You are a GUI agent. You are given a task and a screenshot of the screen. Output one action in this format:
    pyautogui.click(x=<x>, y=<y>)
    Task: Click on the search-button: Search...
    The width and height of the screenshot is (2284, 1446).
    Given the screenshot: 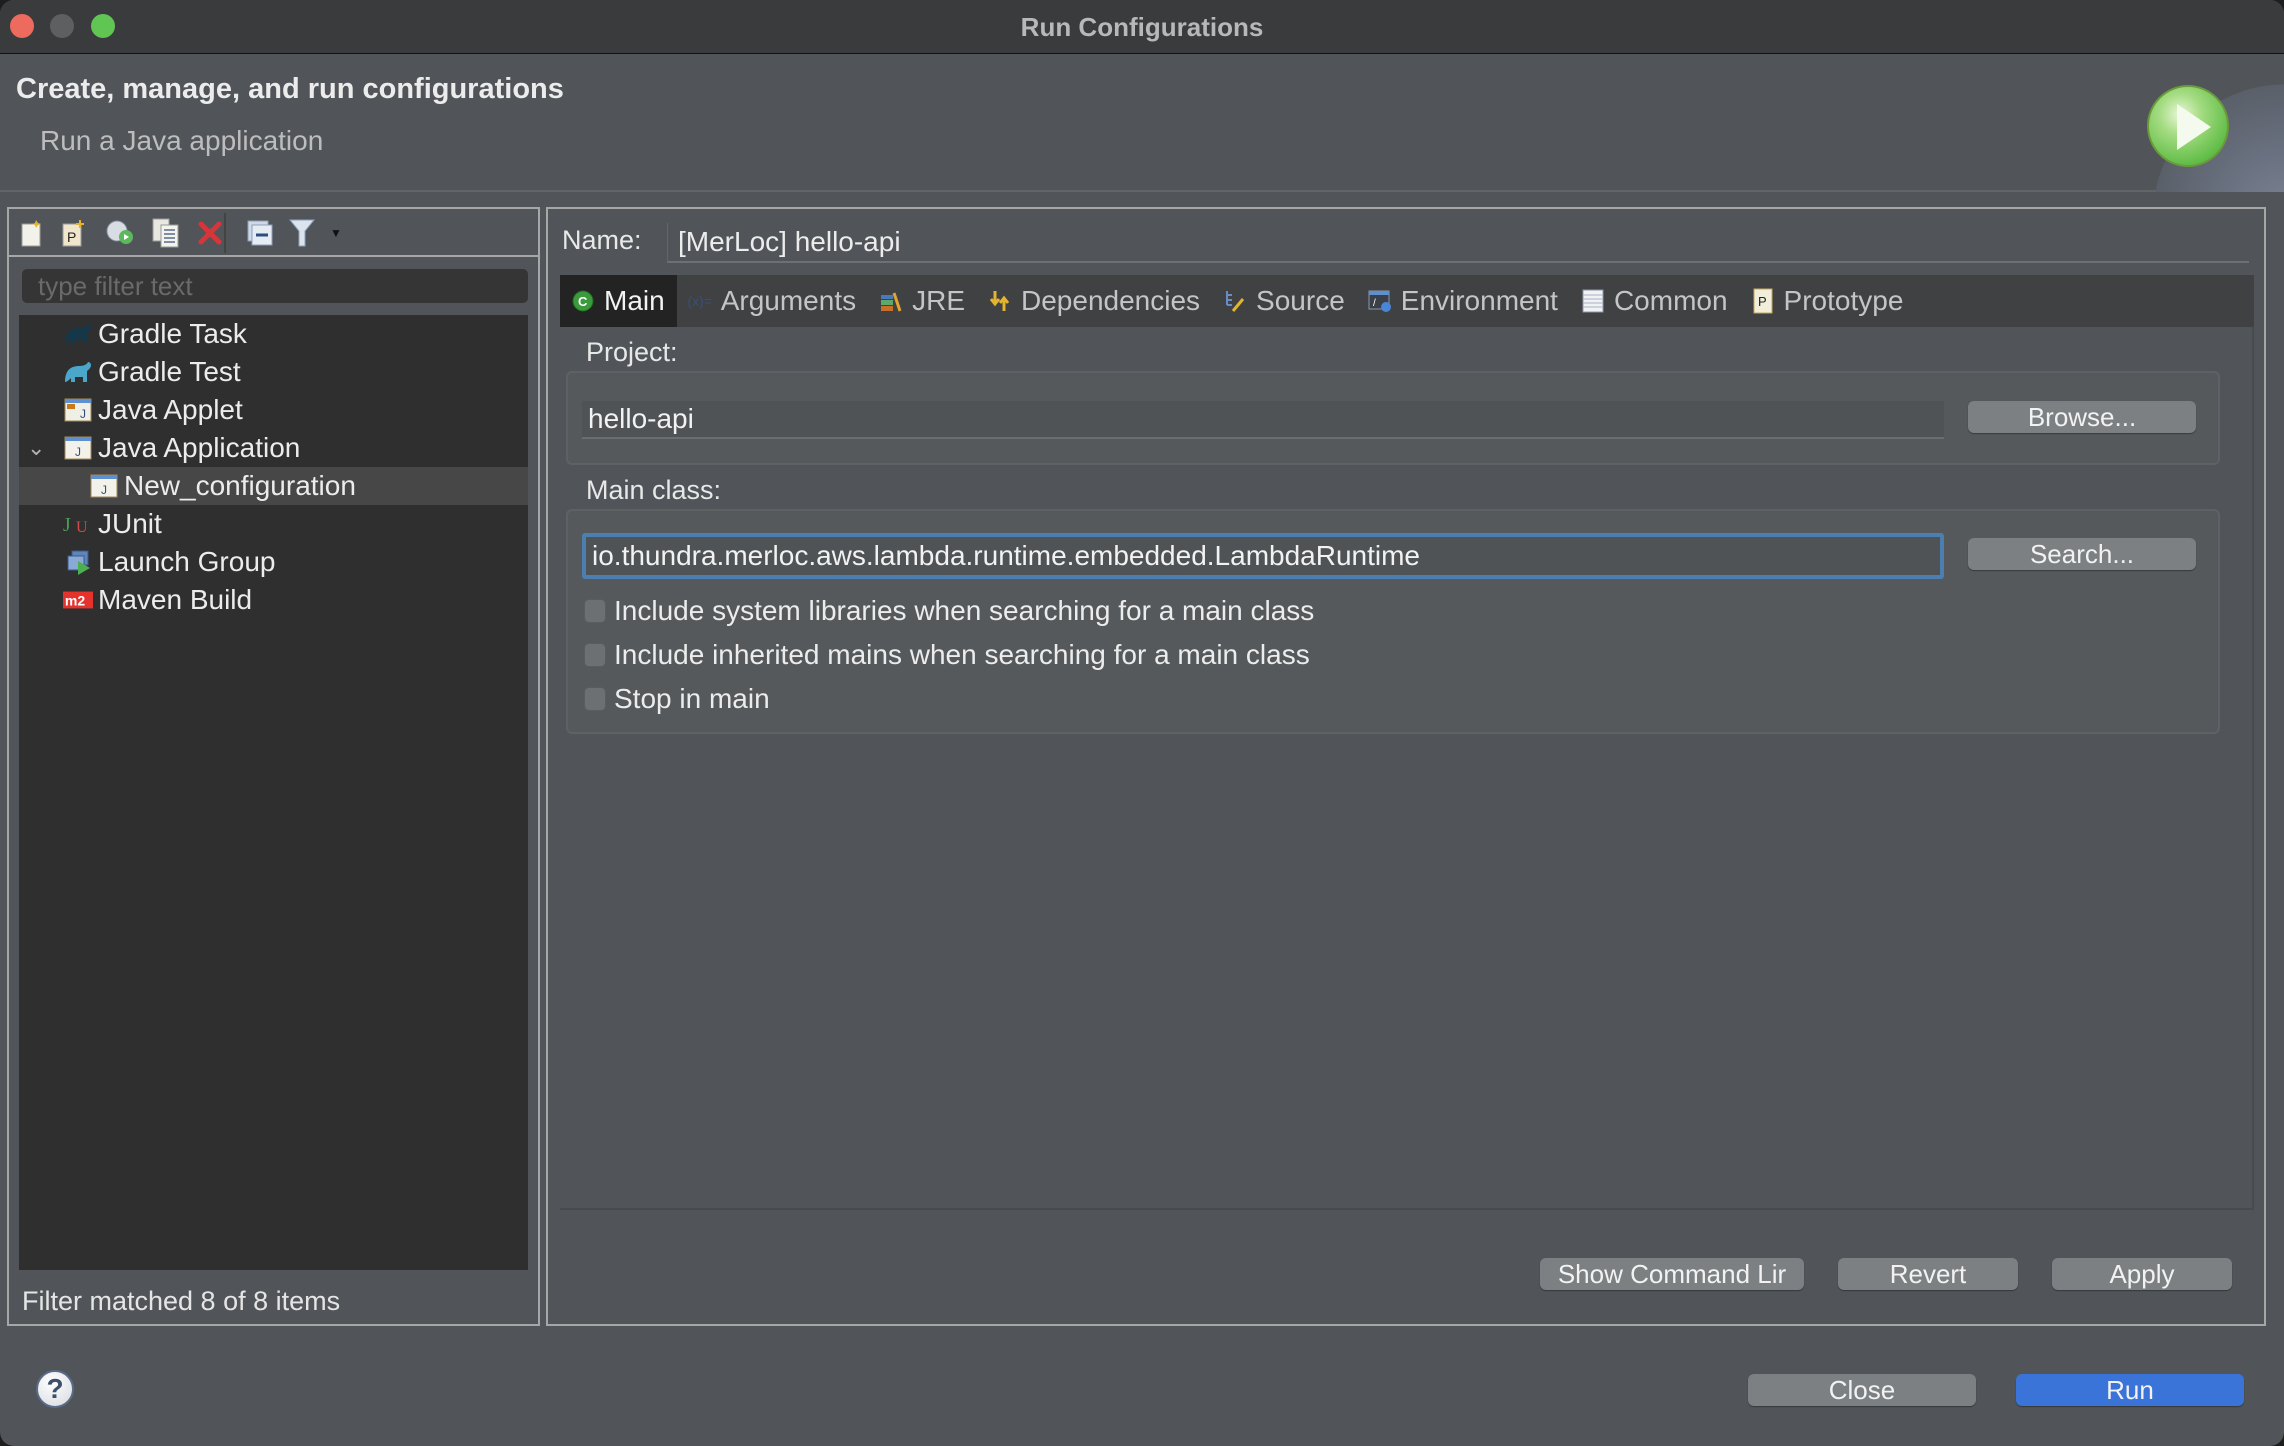 What is the action you would take?
    pyautogui.click(x=2082, y=554)
    